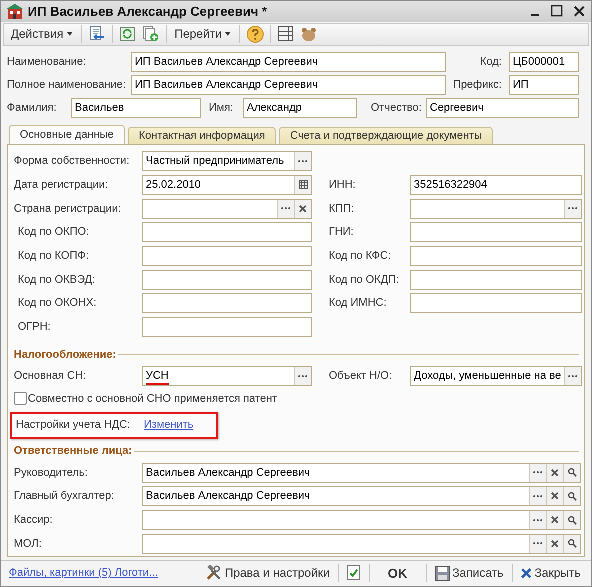 The image size is (592, 587). What do you see at coordinates (268, 573) in the screenshot?
I see `rights-button: Права и настройки` at bounding box center [268, 573].